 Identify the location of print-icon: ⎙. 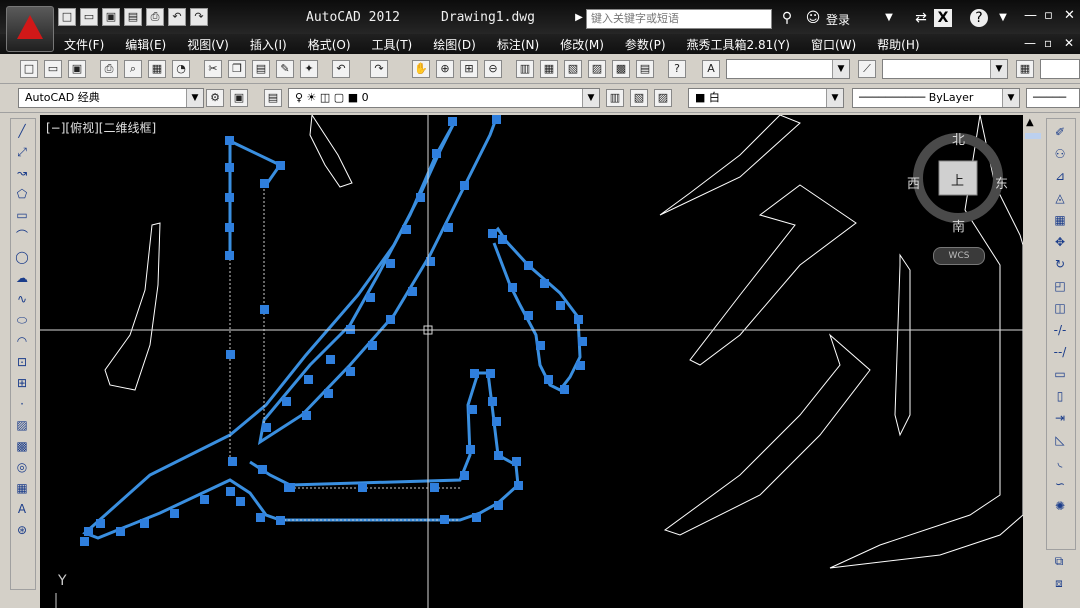
(155, 17).